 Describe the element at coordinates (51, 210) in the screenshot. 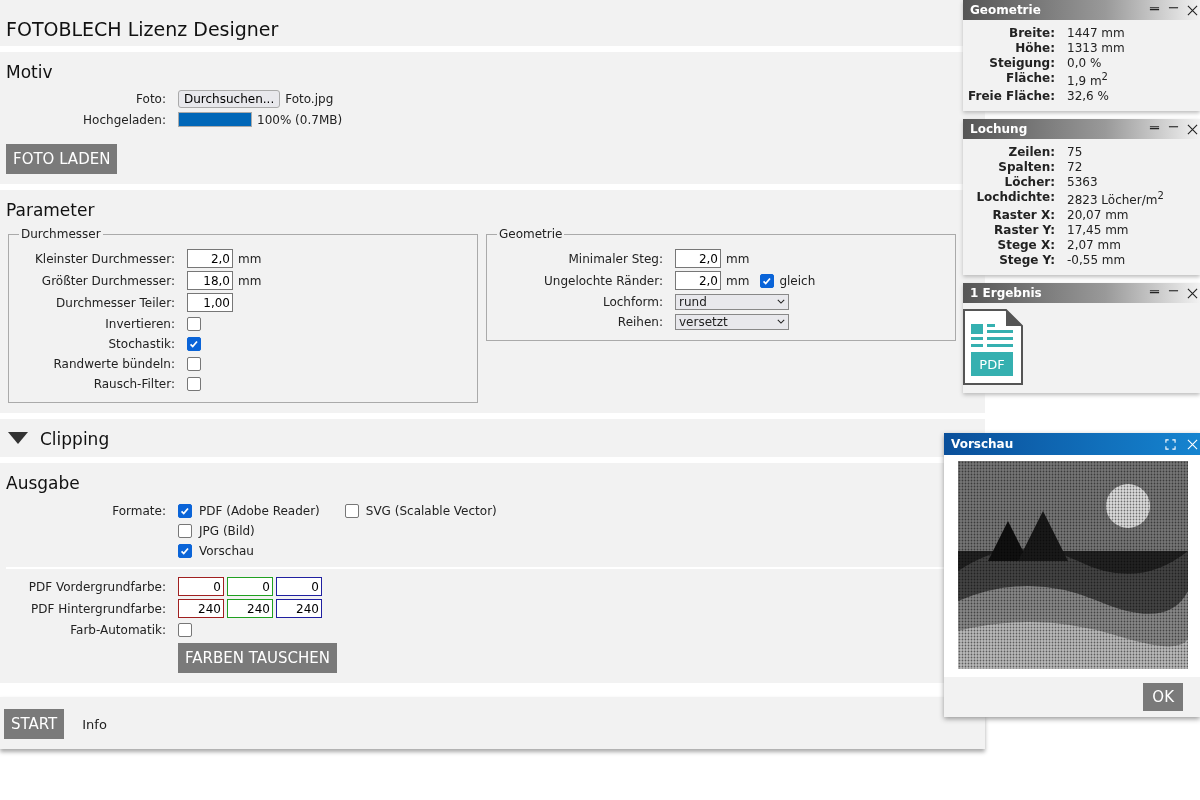

I see `section-heading: Parameter` at that location.